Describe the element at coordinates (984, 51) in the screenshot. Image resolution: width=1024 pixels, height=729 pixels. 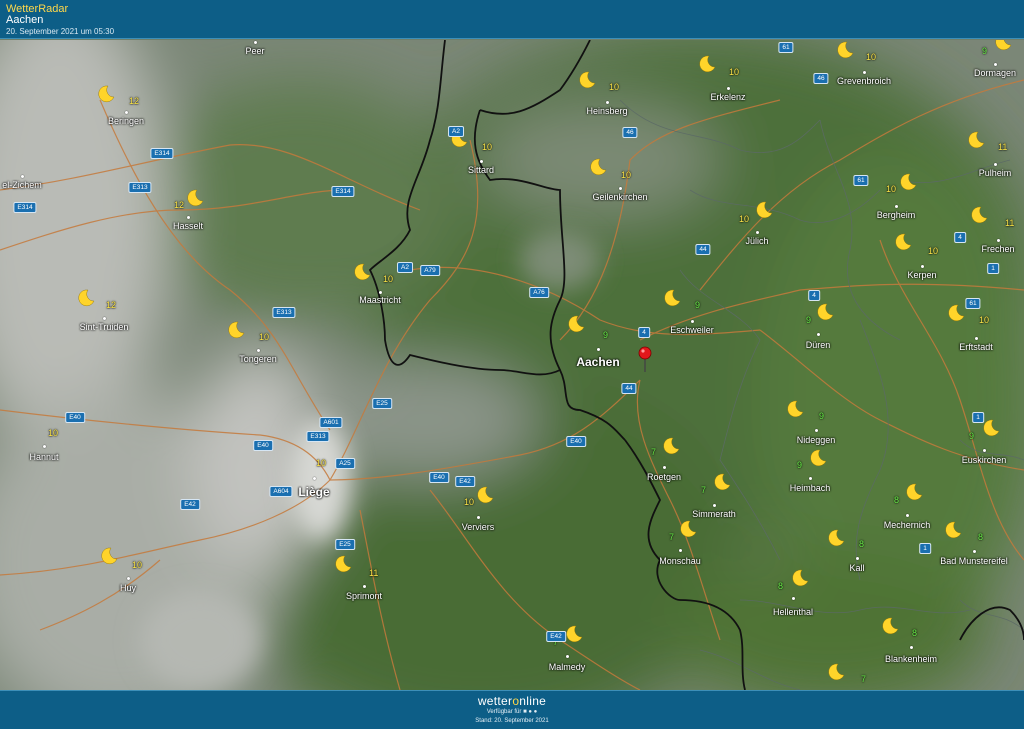
I see `temperature-dormagen: 9` at that location.